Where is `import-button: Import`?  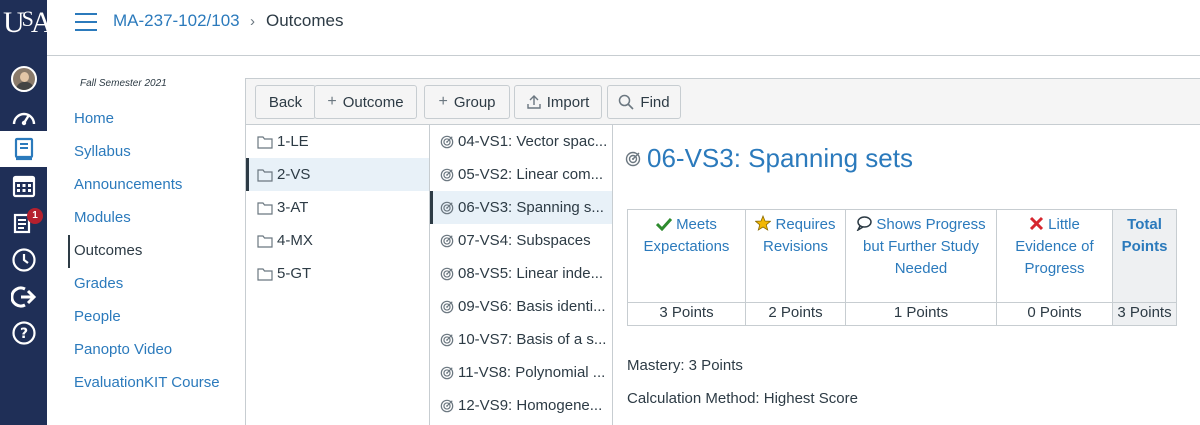 import-button: Import is located at coordinates (558, 102).